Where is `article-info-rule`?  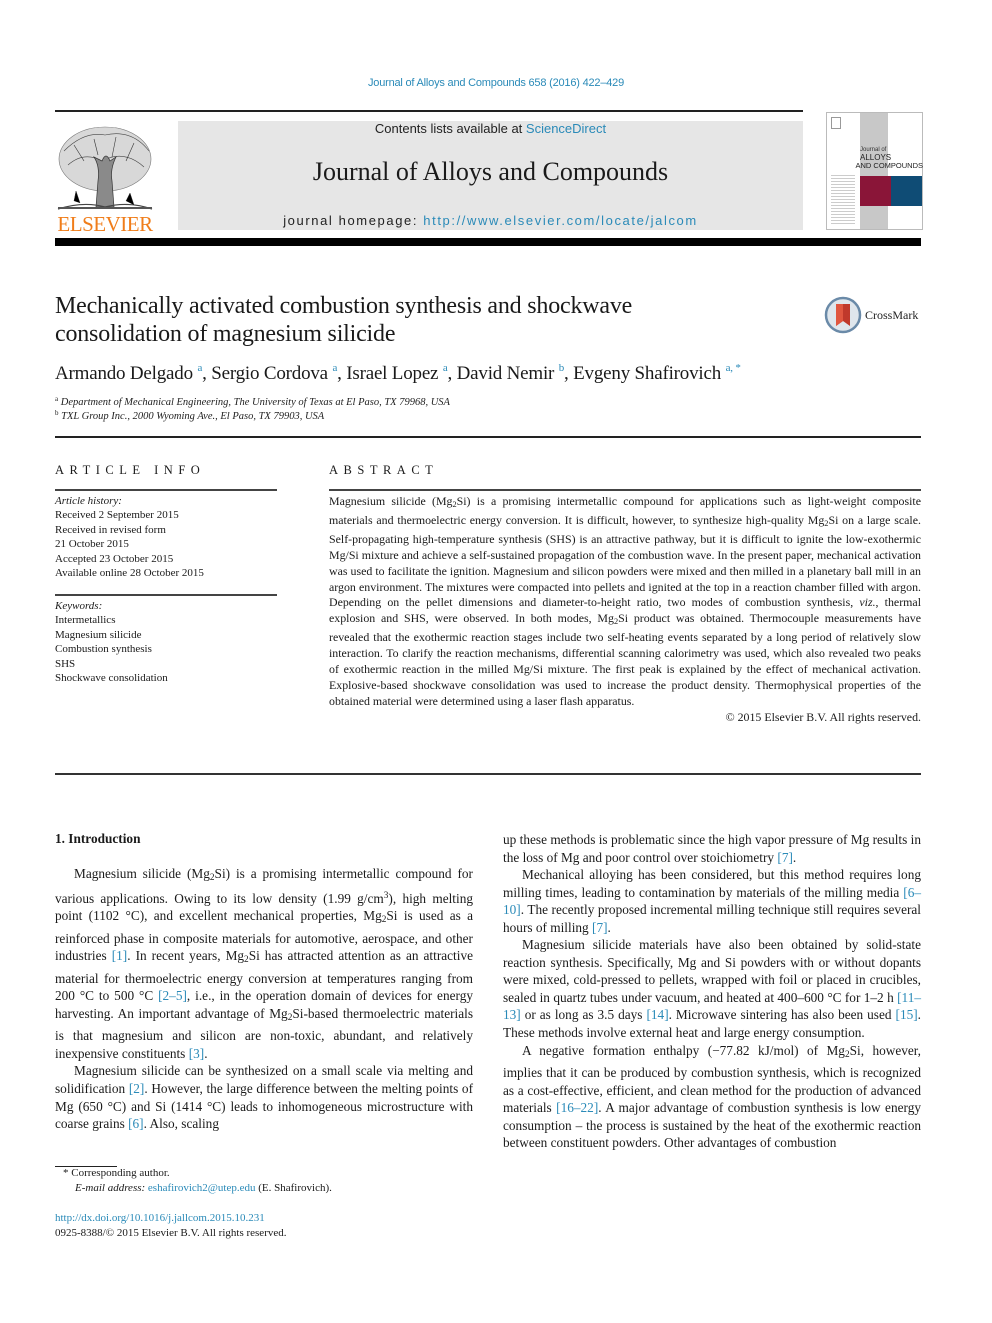
article-info-rule is located at coordinates (166, 490).